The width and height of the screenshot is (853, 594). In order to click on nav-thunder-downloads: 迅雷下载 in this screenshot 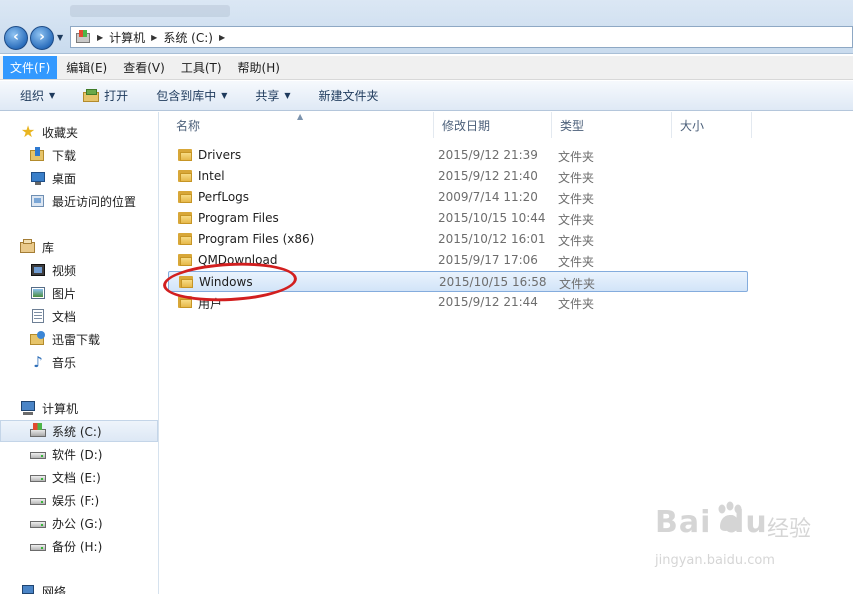, I will do `click(79, 339)`.